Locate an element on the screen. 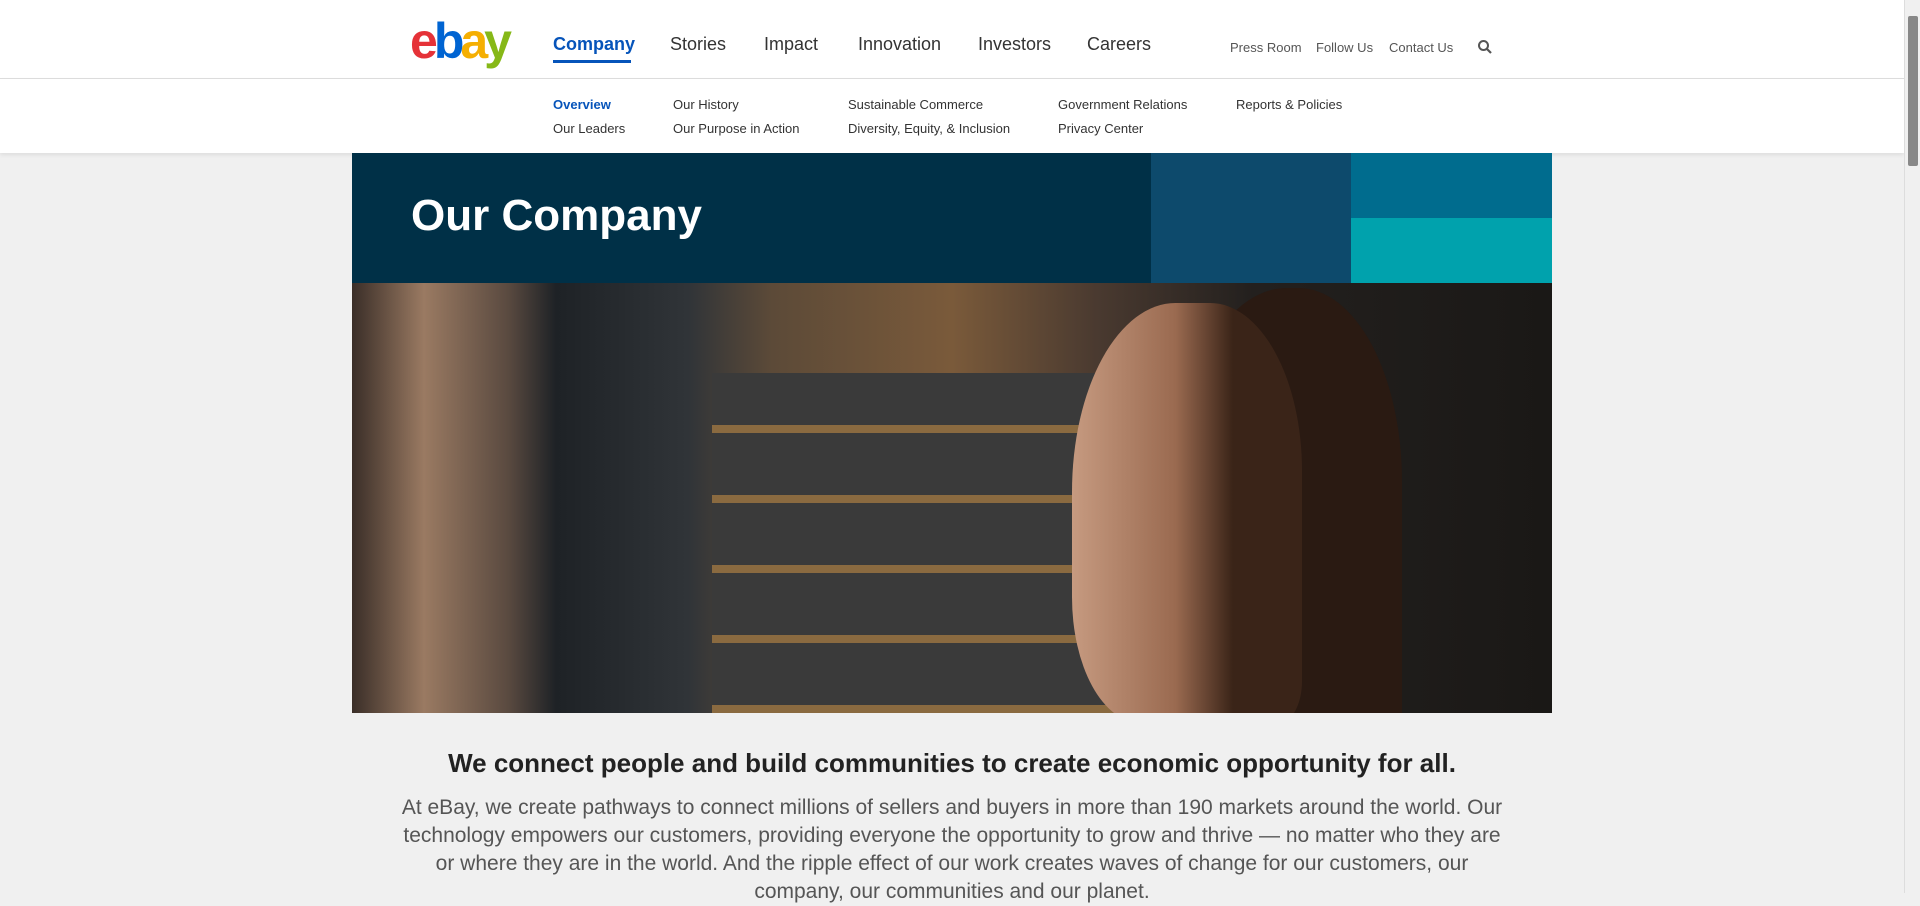  contact-us-link: Contact Us is located at coordinates (1421, 47).